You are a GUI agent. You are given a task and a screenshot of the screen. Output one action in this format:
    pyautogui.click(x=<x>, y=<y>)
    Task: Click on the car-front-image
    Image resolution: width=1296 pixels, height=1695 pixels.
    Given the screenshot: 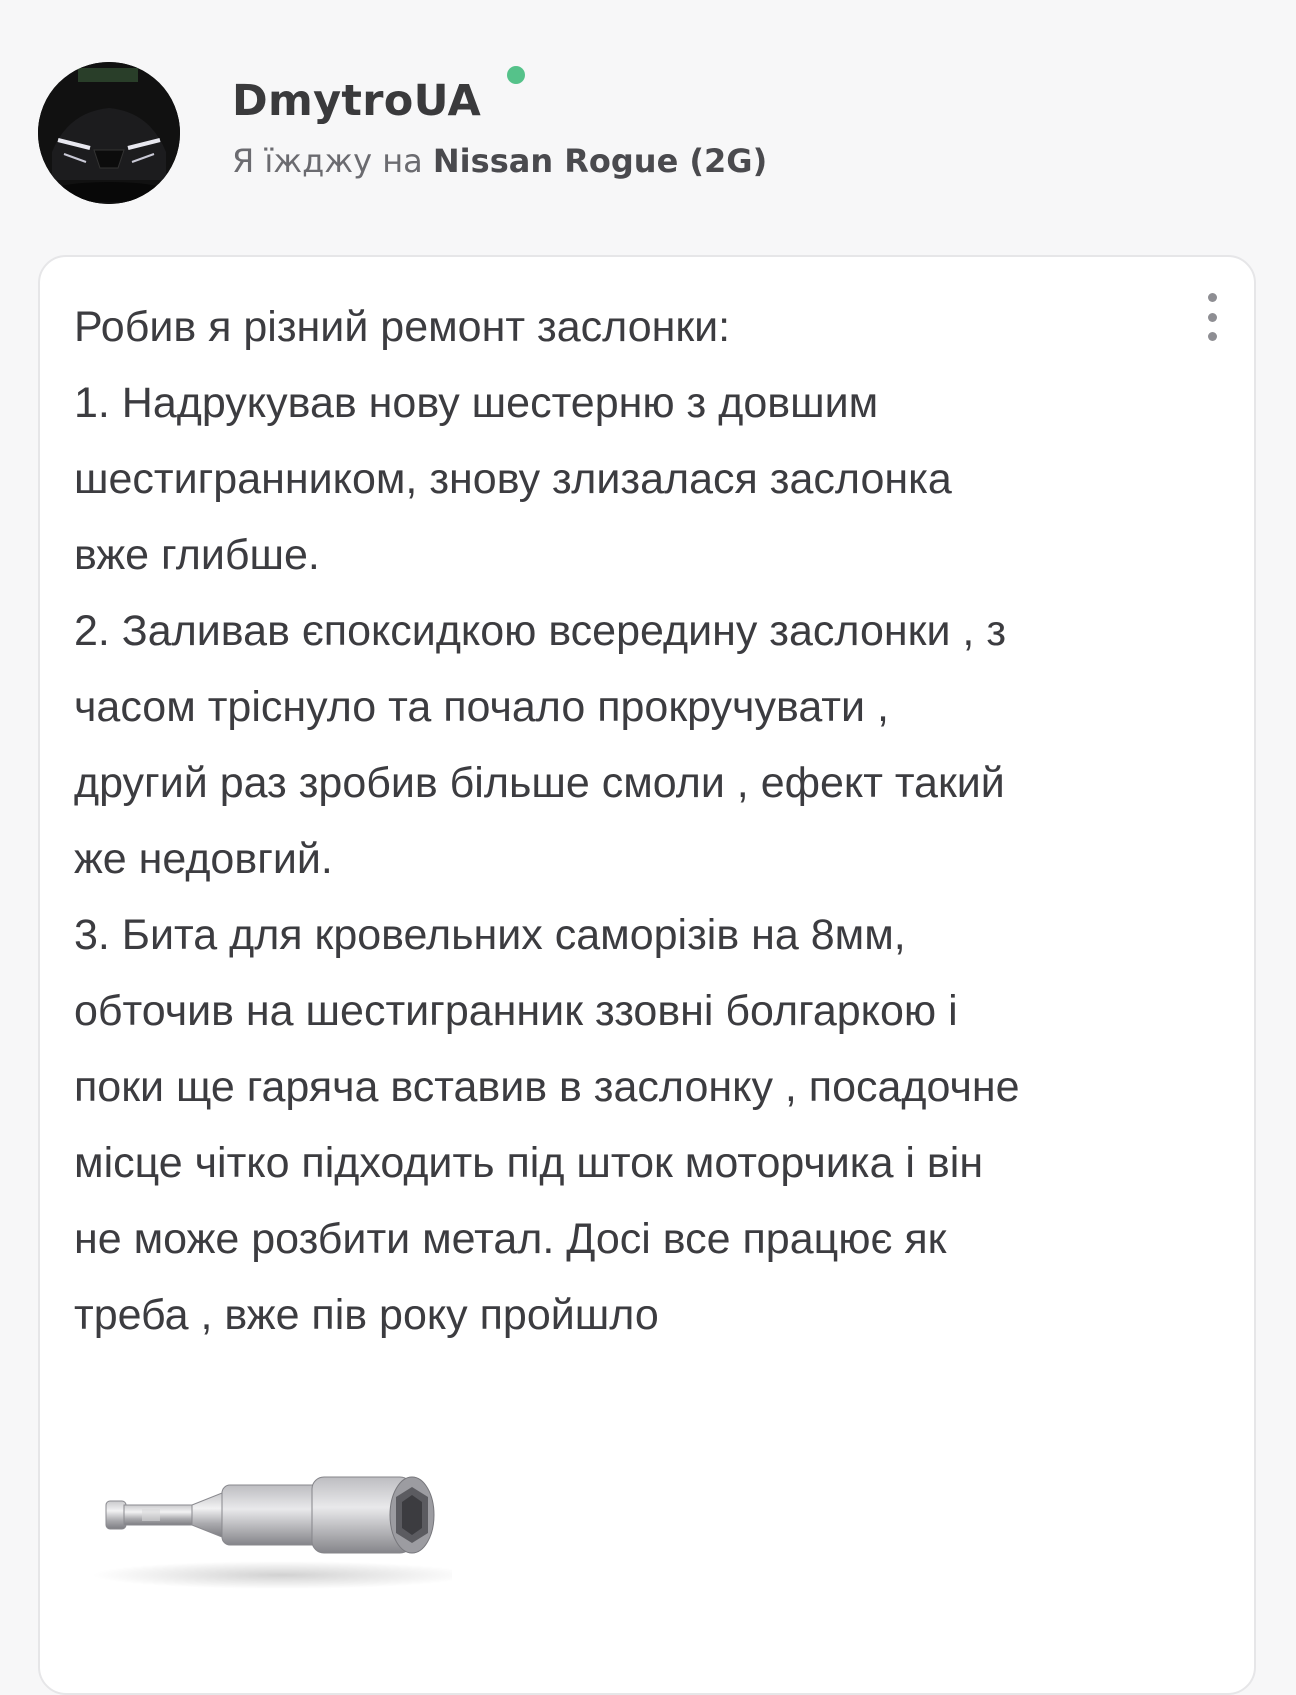 What is the action you would take?
    pyautogui.click(x=109, y=133)
    